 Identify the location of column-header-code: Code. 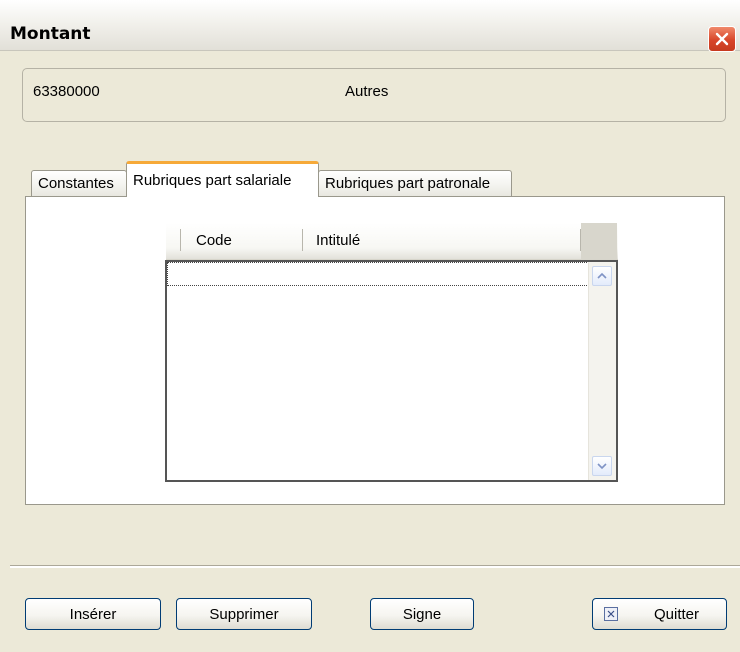
(214, 240).